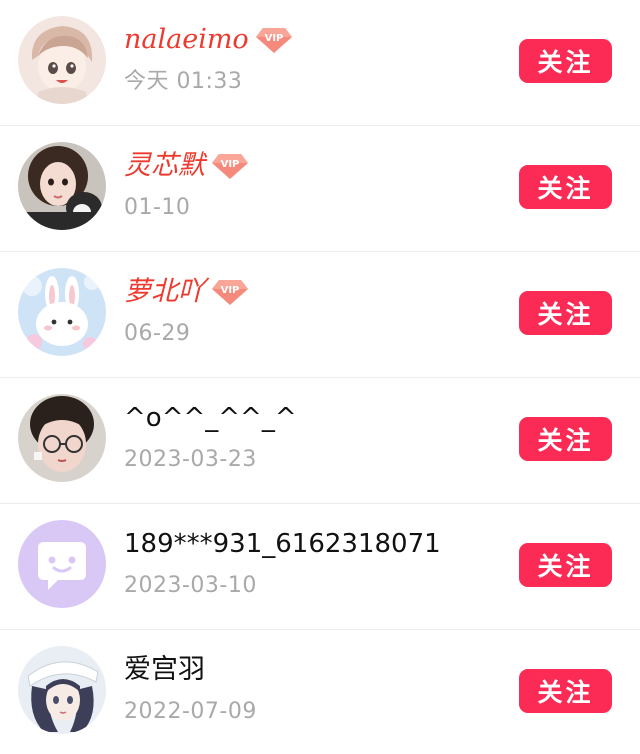 The width and height of the screenshot is (640, 754). Describe the element at coordinates (190, 585) in the screenshot. I see `follow-time: 2023-03-10` at that location.